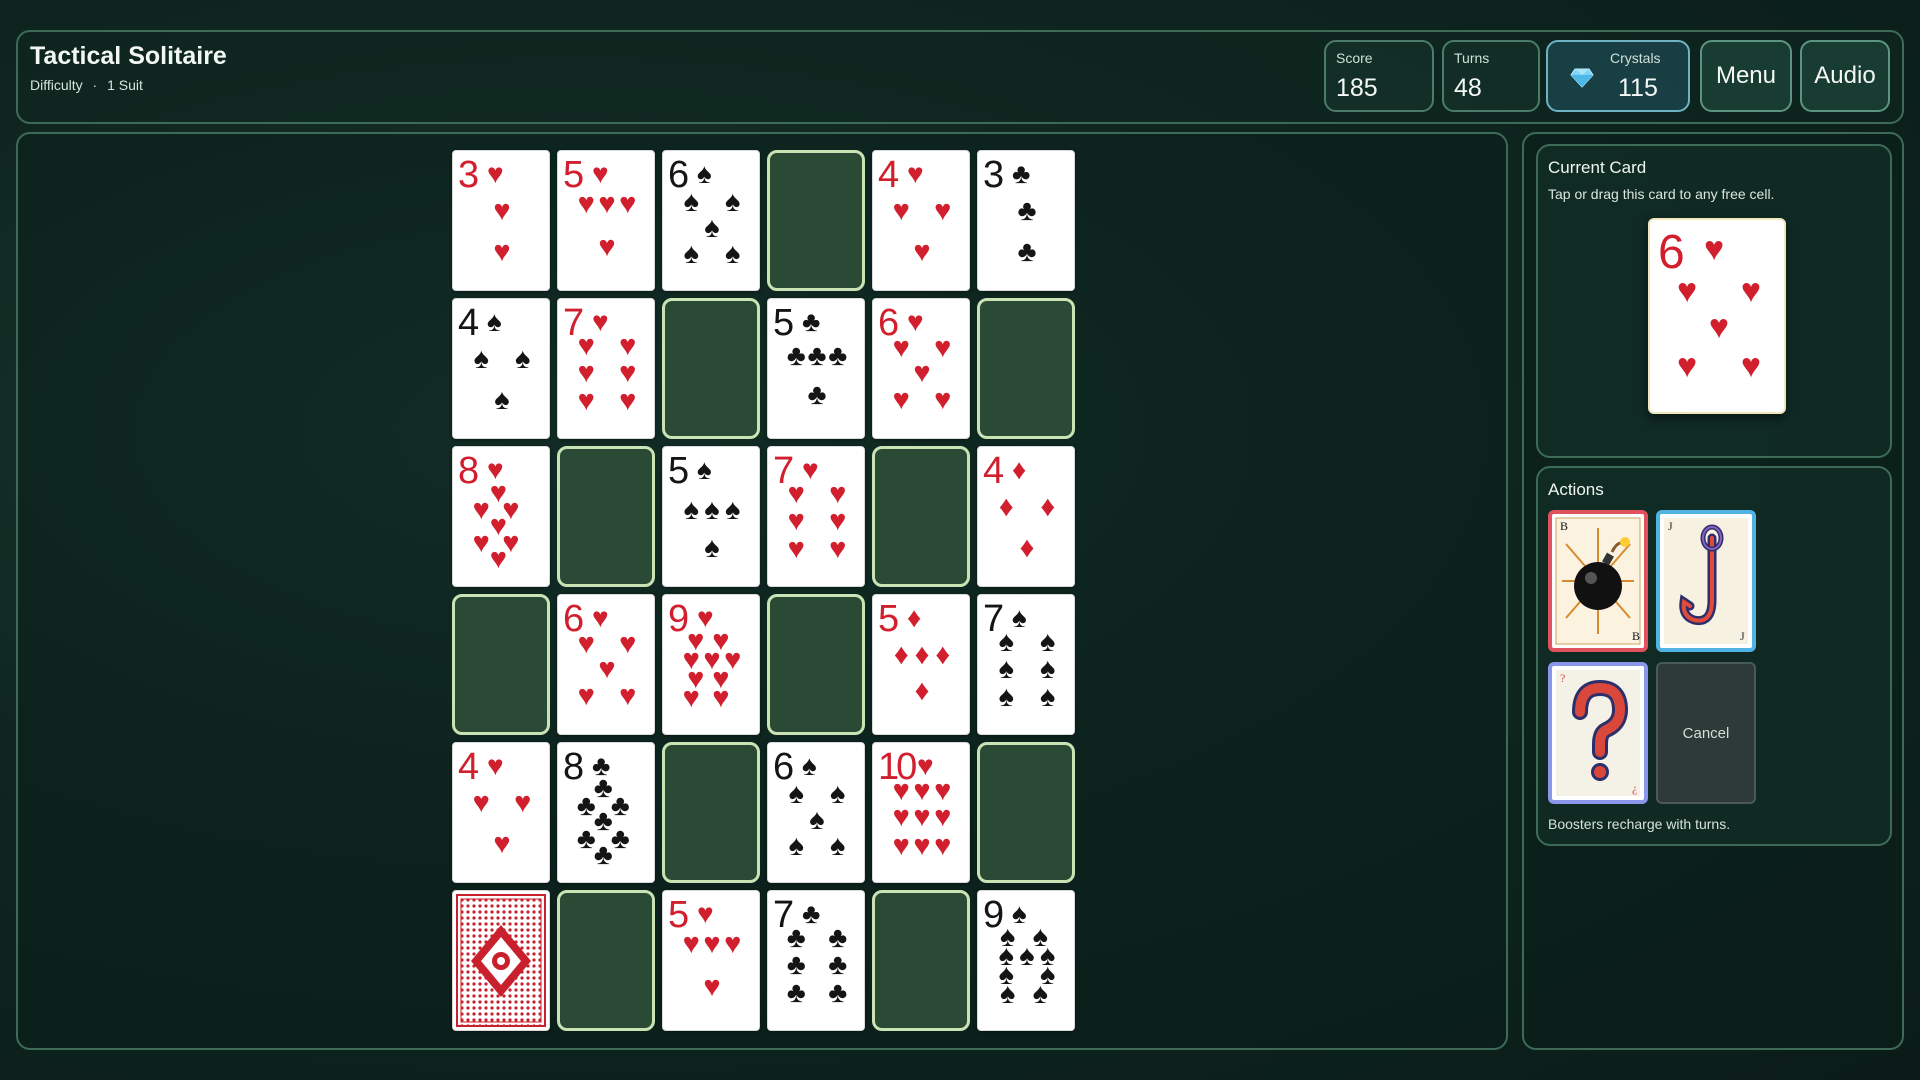 The width and height of the screenshot is (1920, 1080). What do you see at coordinates (914, 617) in the screenshot?
I see `diamonds-suit-icon: ♦` at bounding box center [914, 617].